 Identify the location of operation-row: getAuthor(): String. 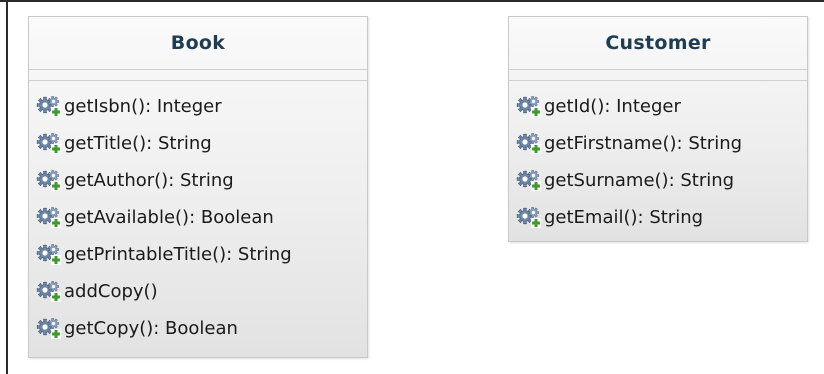
(198, 180).